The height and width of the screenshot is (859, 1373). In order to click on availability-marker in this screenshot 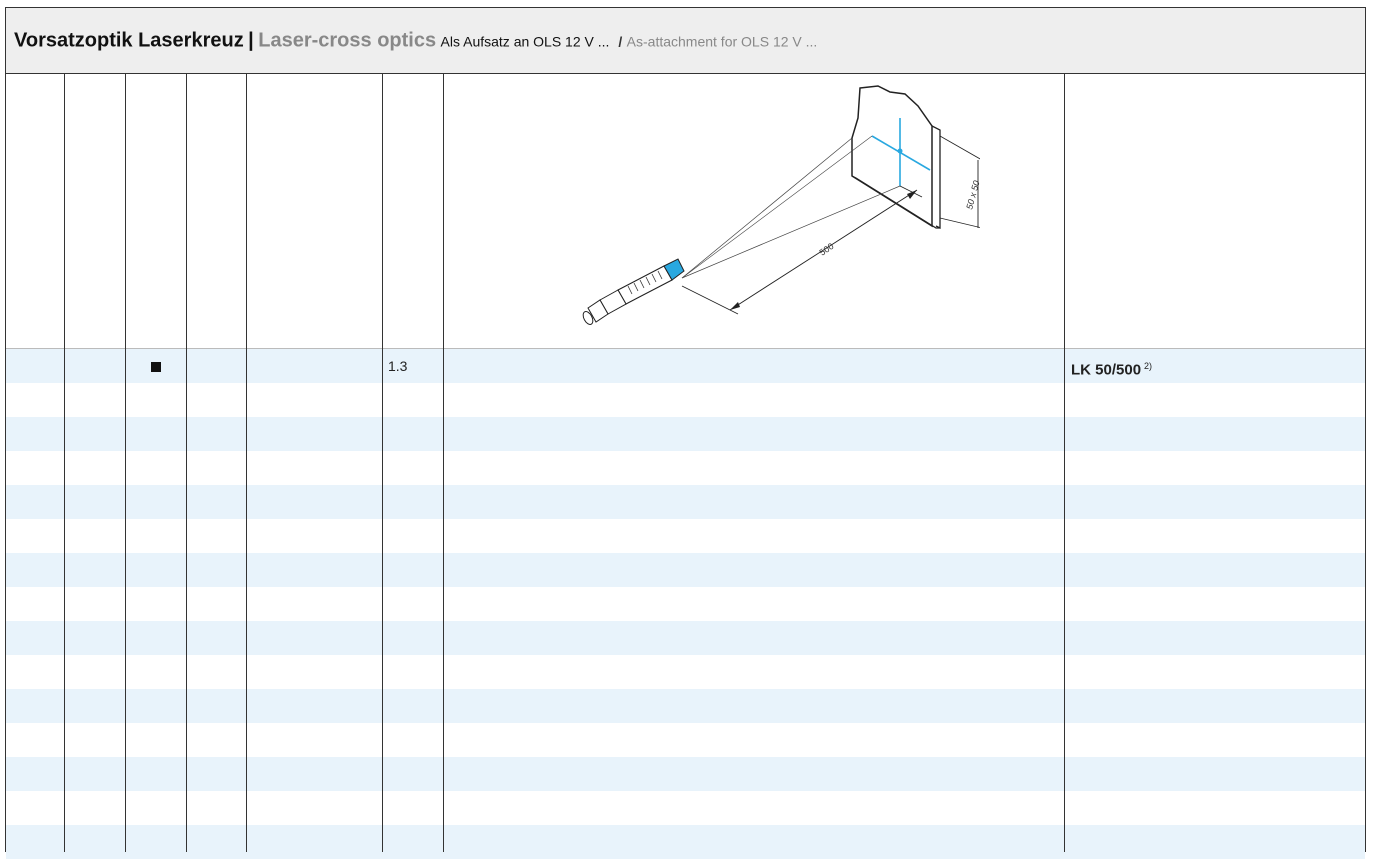, I will do `click(156, 367)`.